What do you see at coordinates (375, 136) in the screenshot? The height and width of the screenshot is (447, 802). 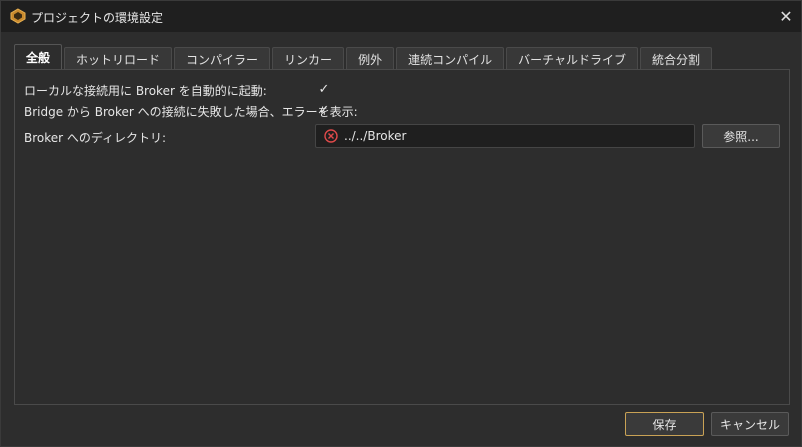 I see `broker-dir-value: ../../Broker` at bounding box center [375, 136].